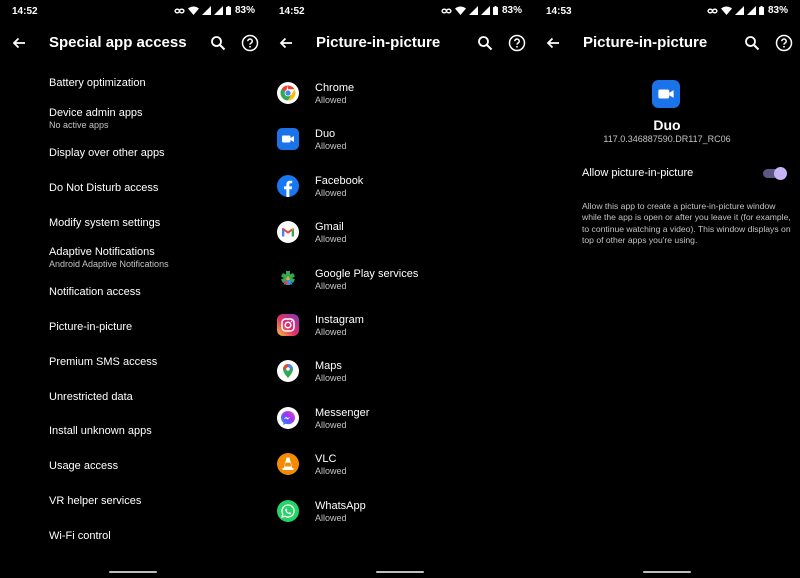  What do you see at coordinates (158, 431) in the screenshot?
I see `list-item: Install unknown apps` at bounding box center [158, 431].